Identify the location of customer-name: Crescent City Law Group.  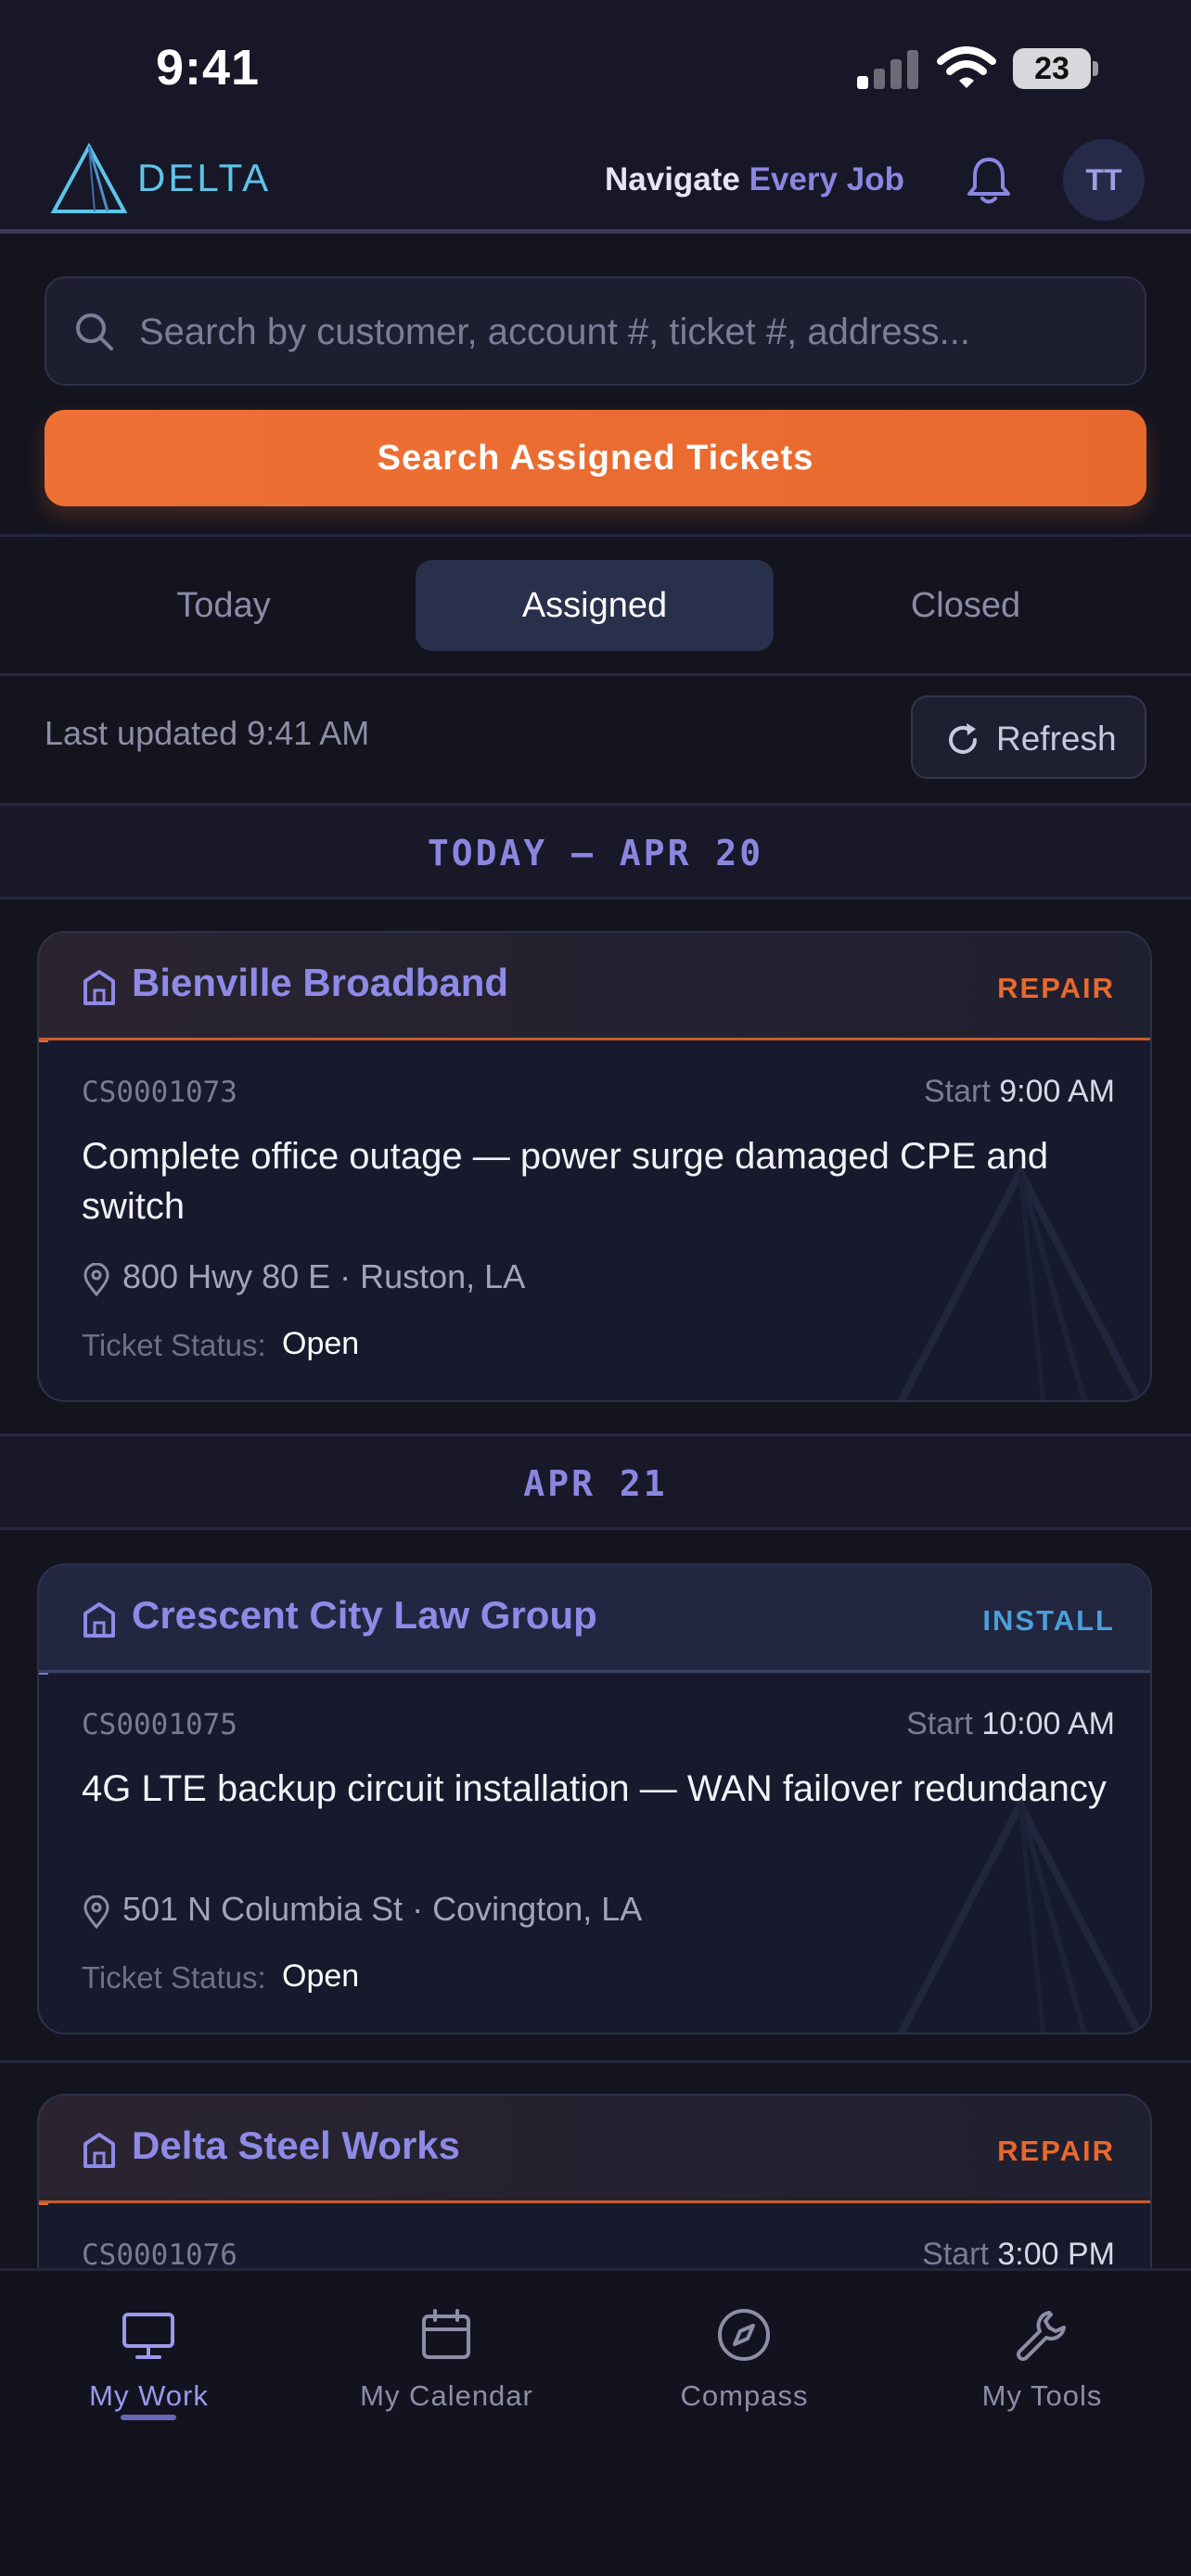
(364, 1615).